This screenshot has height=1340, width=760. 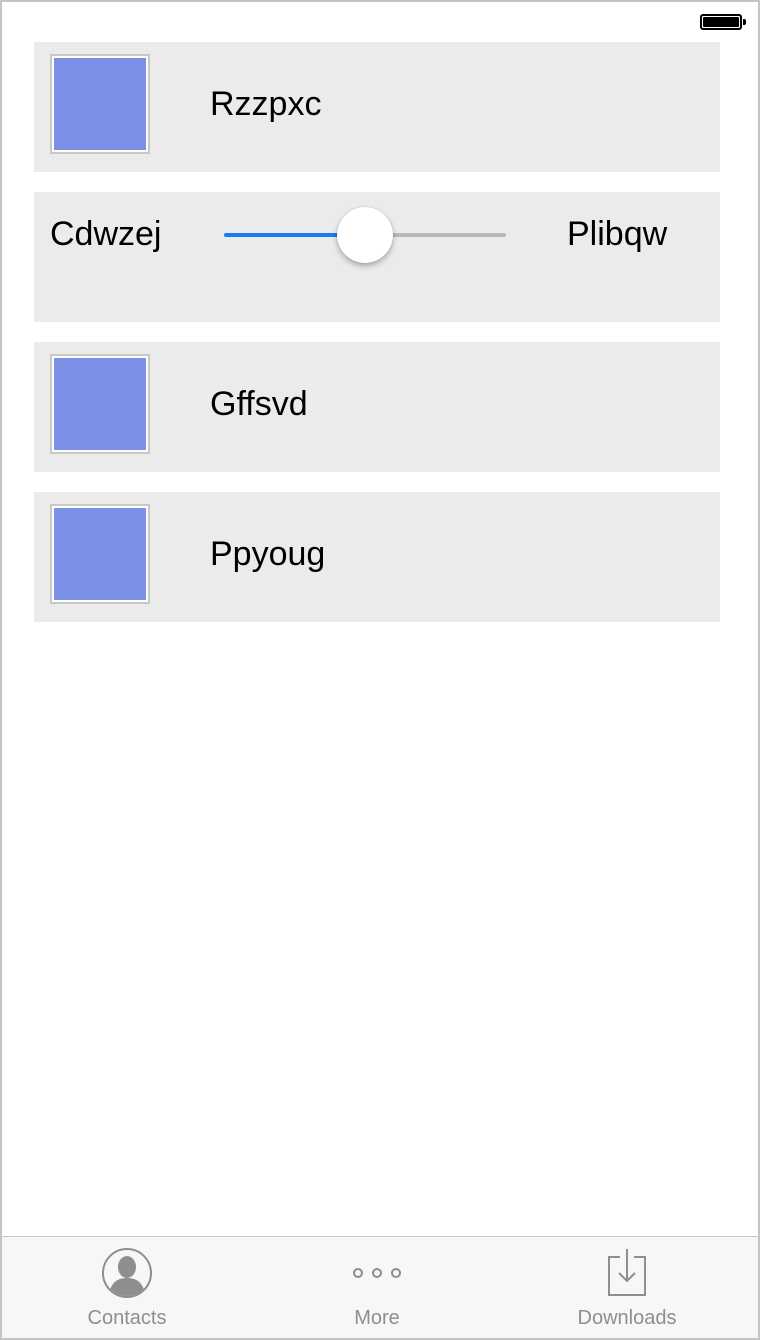 I want to click on contacts-icon, so click(x=127, y=1273).